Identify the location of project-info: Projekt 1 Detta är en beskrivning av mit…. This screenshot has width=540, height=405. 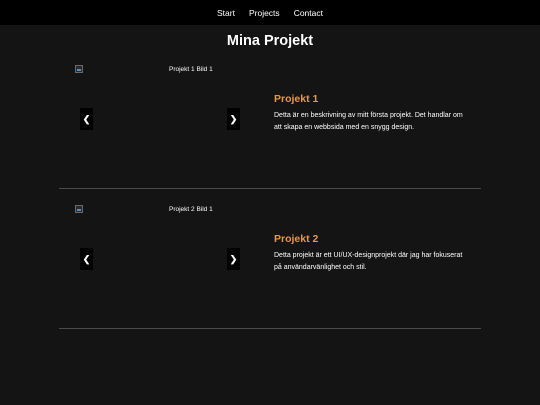
(369, 113).